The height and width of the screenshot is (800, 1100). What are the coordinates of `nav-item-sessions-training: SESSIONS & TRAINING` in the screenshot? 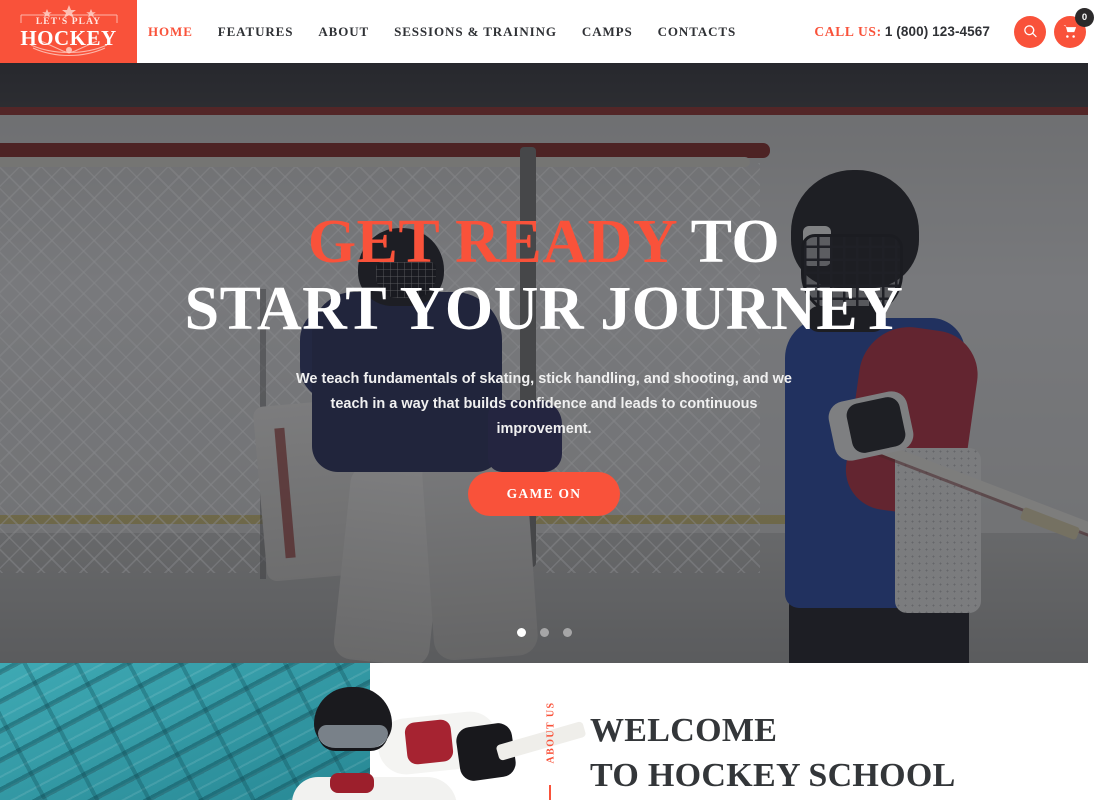 It's located at (475, 32).